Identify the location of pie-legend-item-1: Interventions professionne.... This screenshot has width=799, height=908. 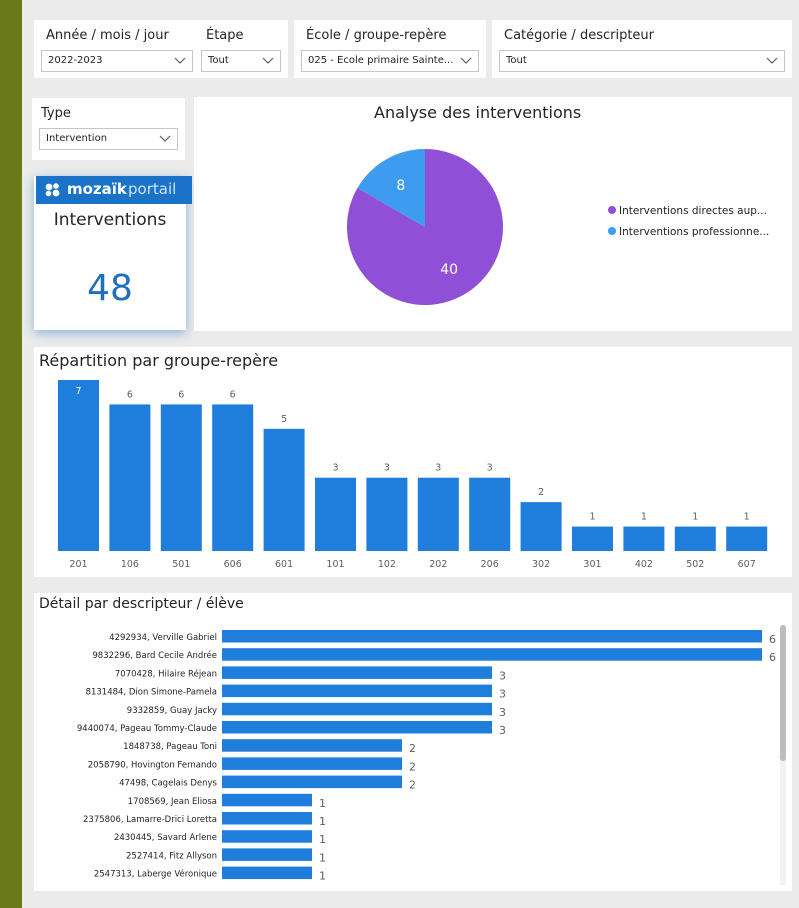
(688, 232).